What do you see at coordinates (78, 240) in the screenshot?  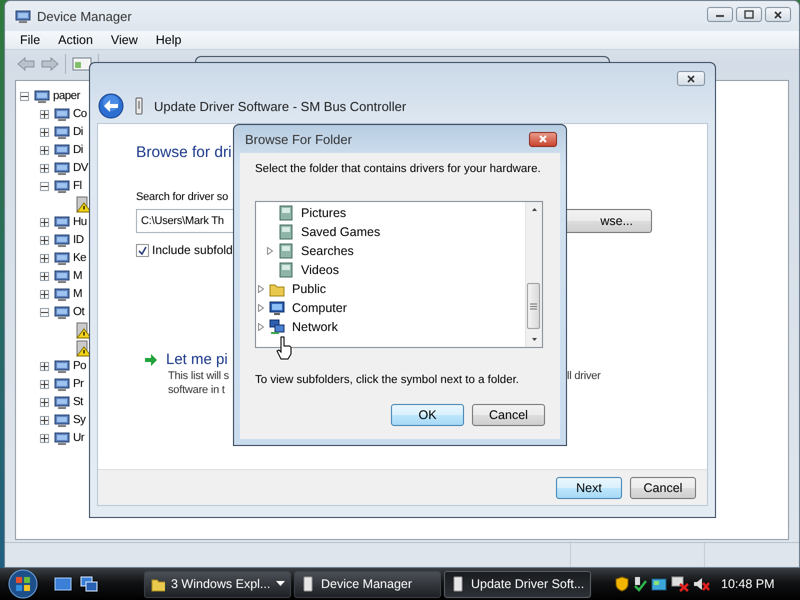 I see `tree-item: ID` at bounding box center [78, 240].